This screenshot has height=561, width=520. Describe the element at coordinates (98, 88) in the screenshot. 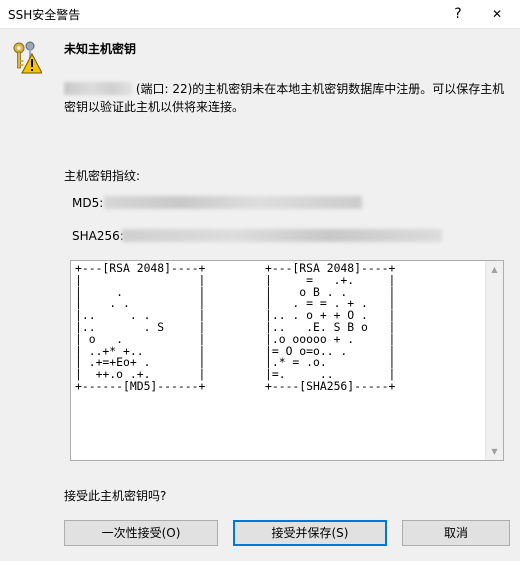

I see `redacted-hostname` at that location.